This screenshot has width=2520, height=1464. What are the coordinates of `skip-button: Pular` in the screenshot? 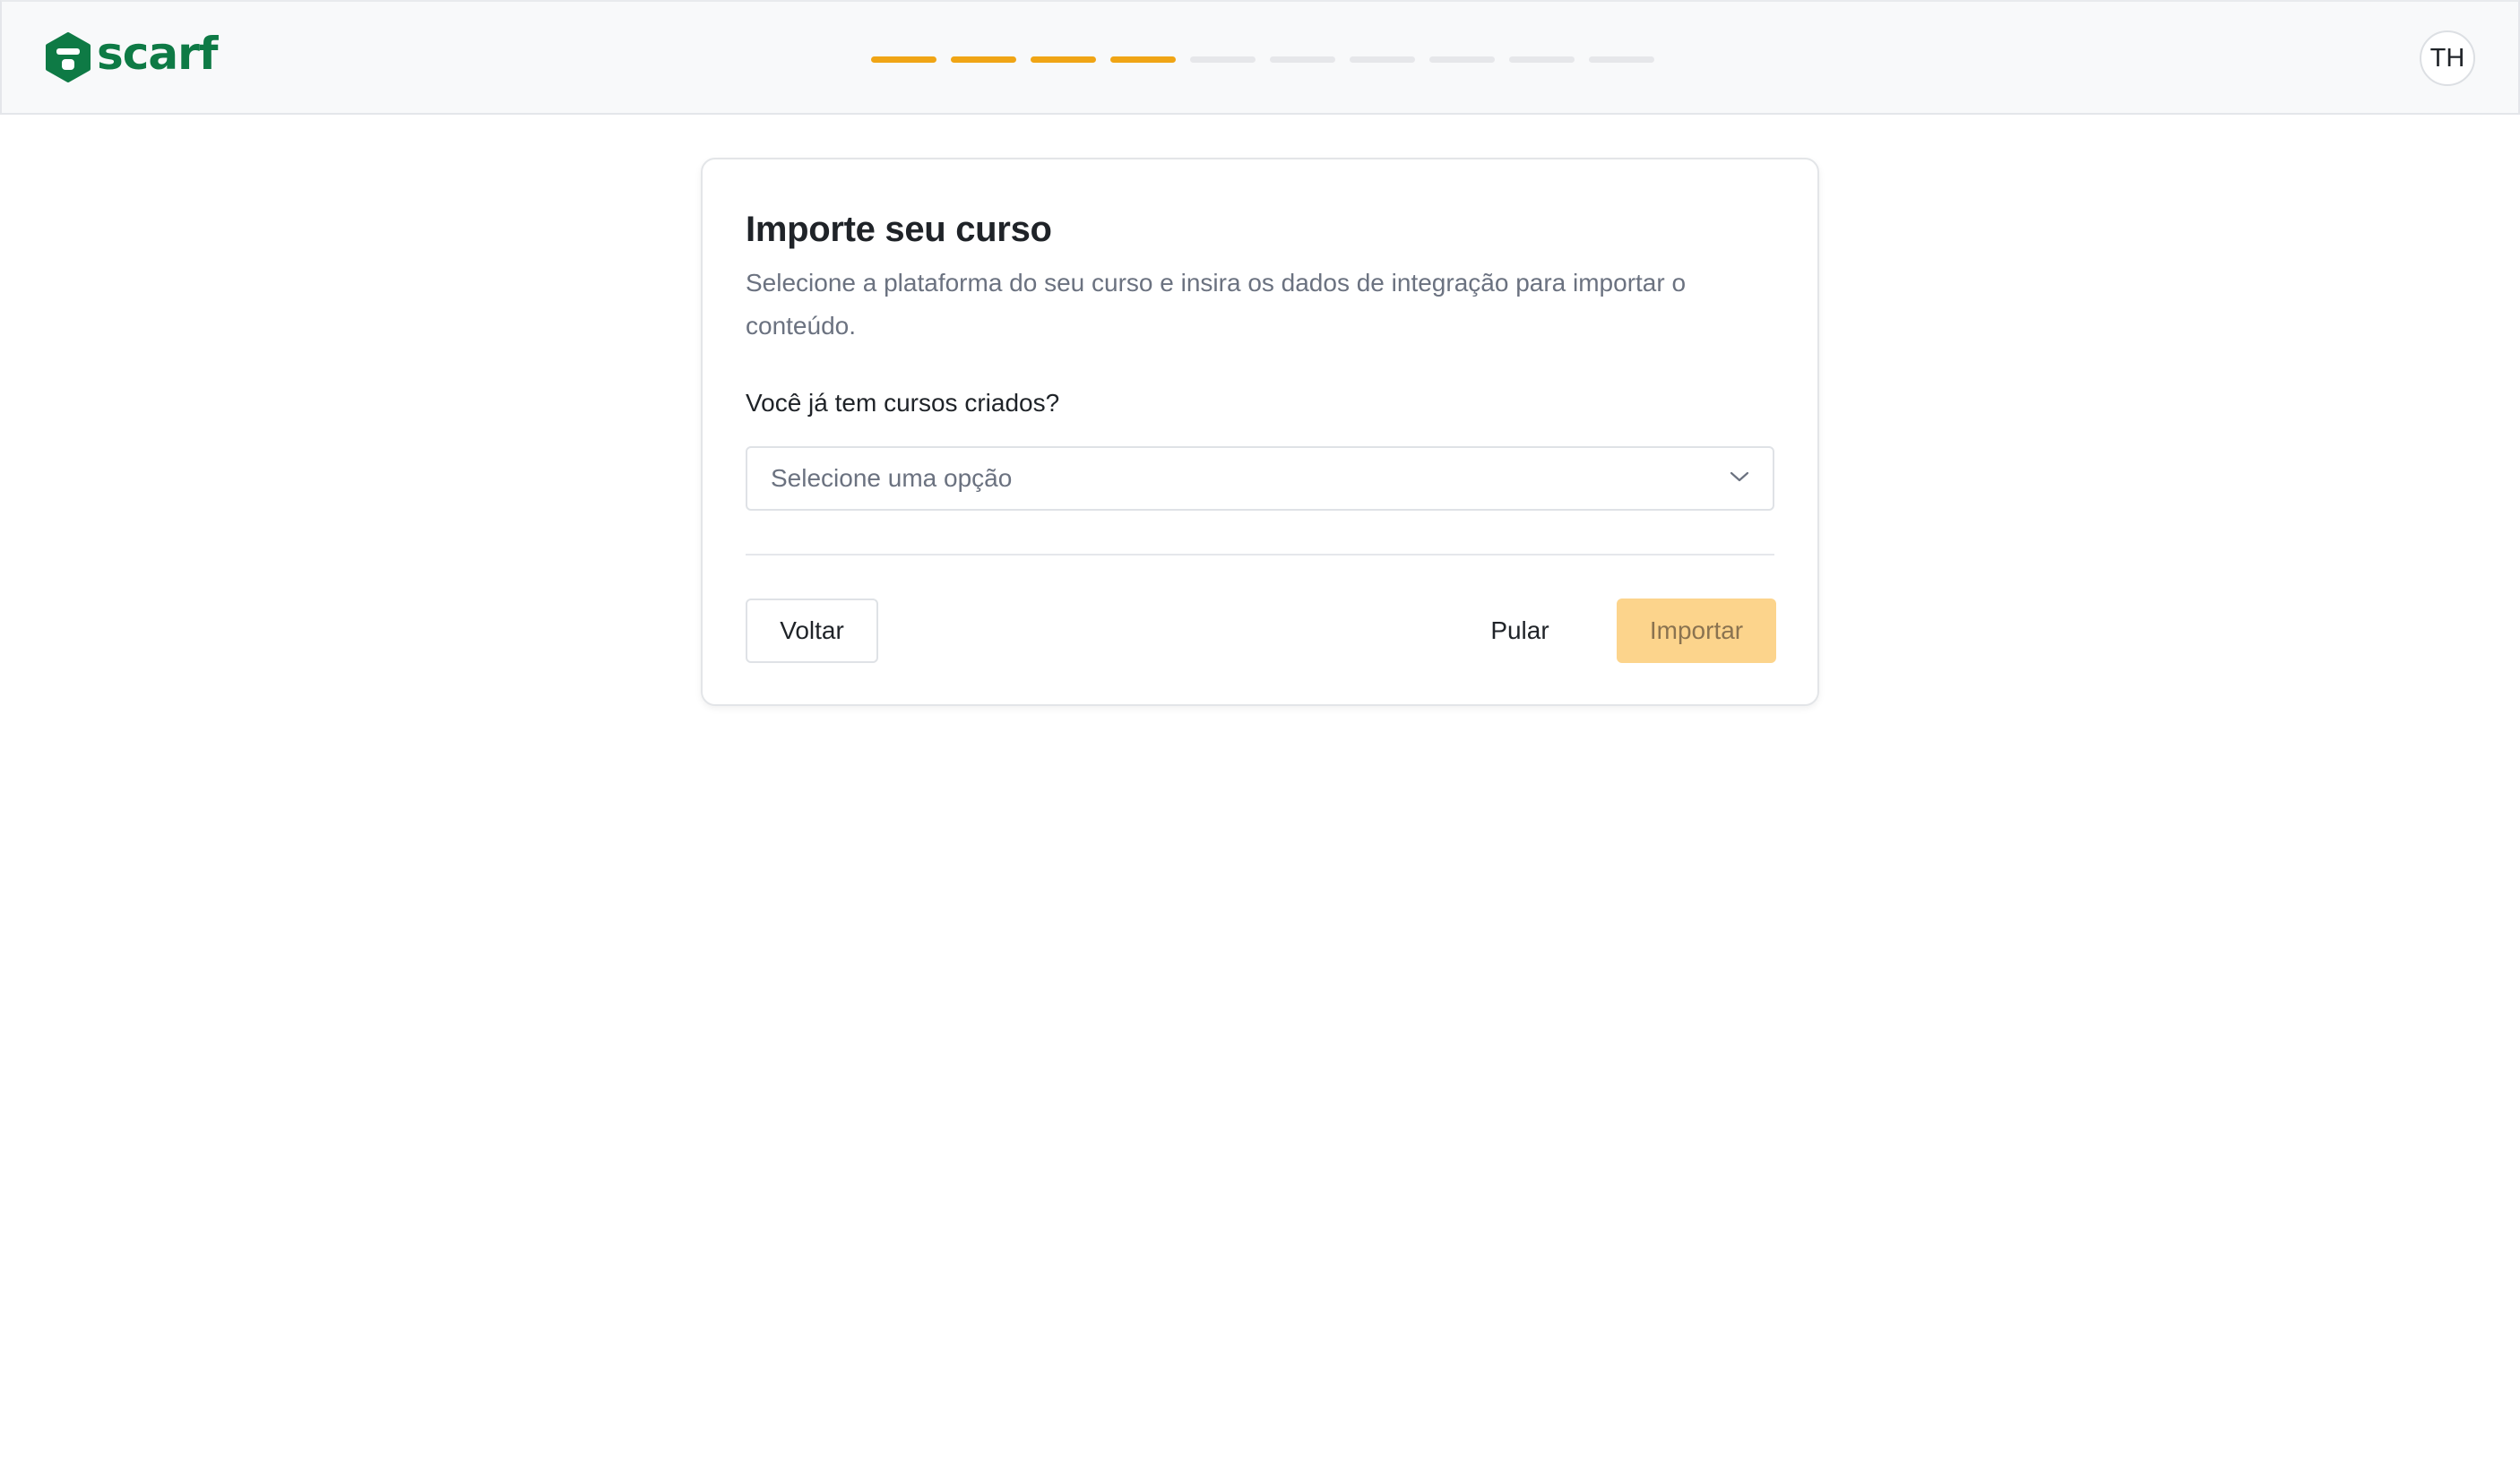 It's located at (1520, 631).